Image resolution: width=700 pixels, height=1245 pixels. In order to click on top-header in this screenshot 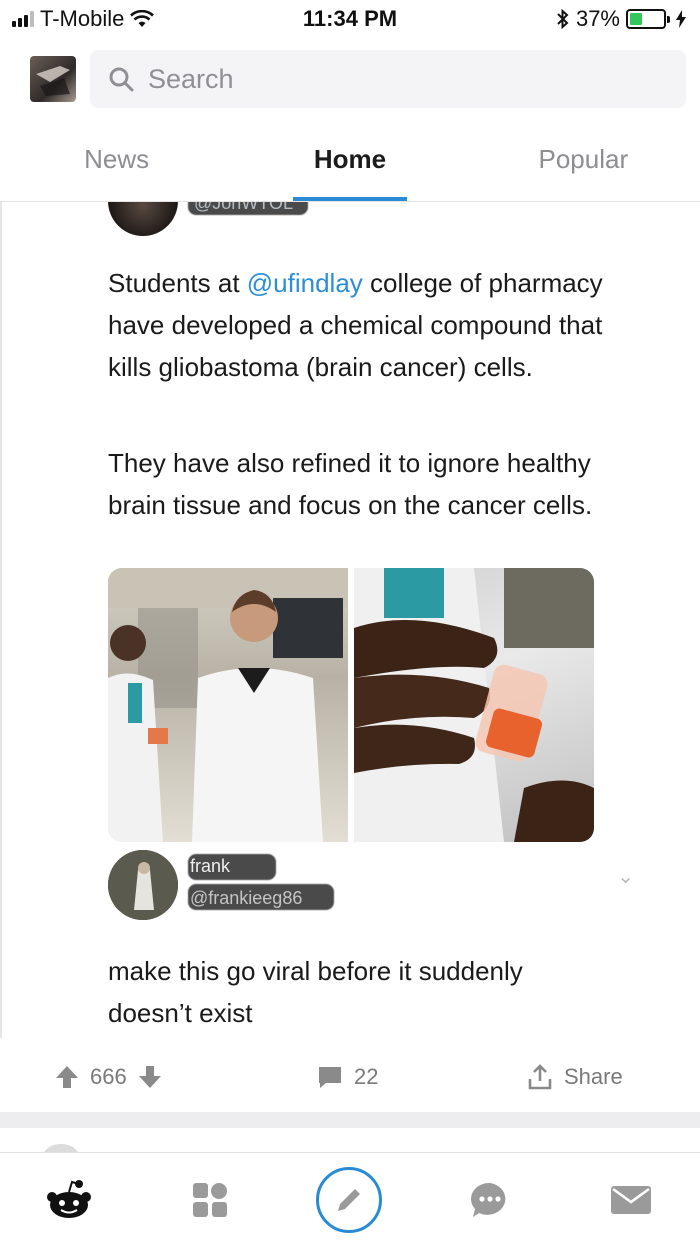, I will do `click(350, 81)`.